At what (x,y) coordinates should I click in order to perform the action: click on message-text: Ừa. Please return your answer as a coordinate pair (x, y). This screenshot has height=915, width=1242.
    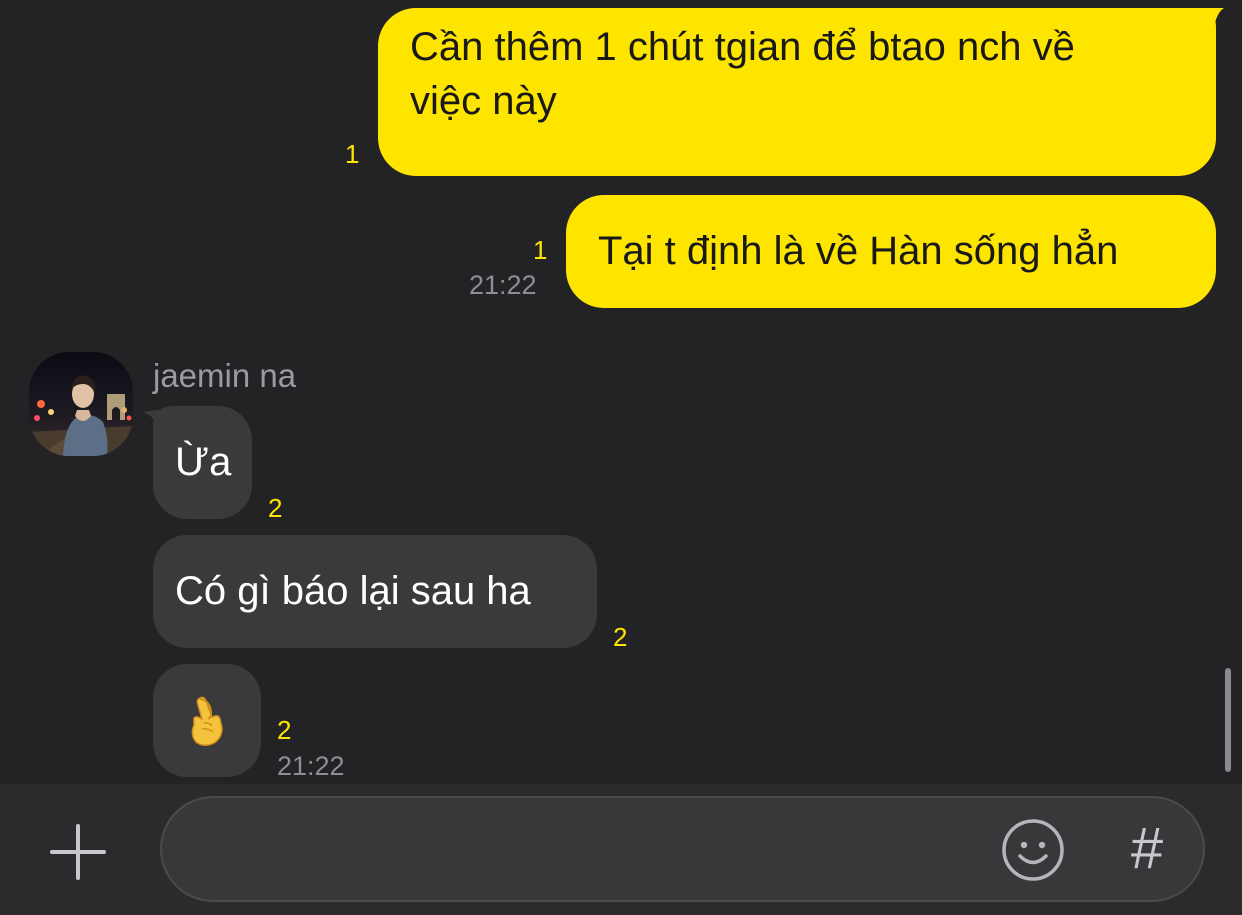
    Looking at the image, I should click on (203, 462).